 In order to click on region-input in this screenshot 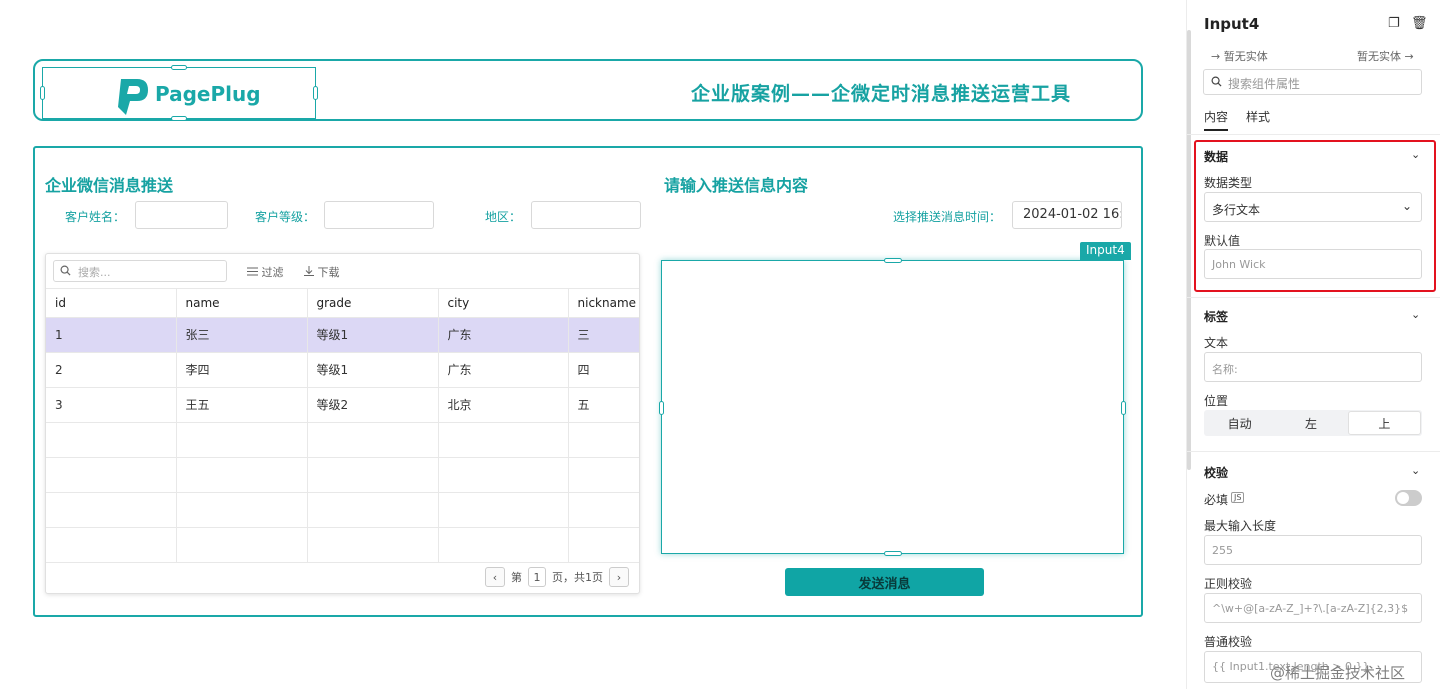, I will do `click(586, 215)`.